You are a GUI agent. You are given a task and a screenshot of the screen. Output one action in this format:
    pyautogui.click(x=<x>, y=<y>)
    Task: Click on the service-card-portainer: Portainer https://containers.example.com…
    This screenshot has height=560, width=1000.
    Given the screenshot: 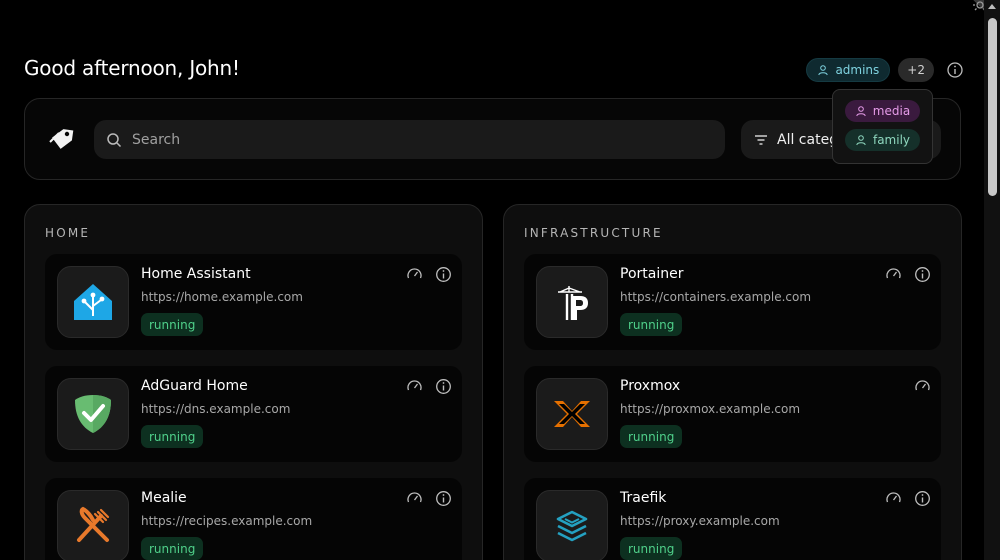 What is the action you would take?
    pyautogui.click(x=732, y=302)
    